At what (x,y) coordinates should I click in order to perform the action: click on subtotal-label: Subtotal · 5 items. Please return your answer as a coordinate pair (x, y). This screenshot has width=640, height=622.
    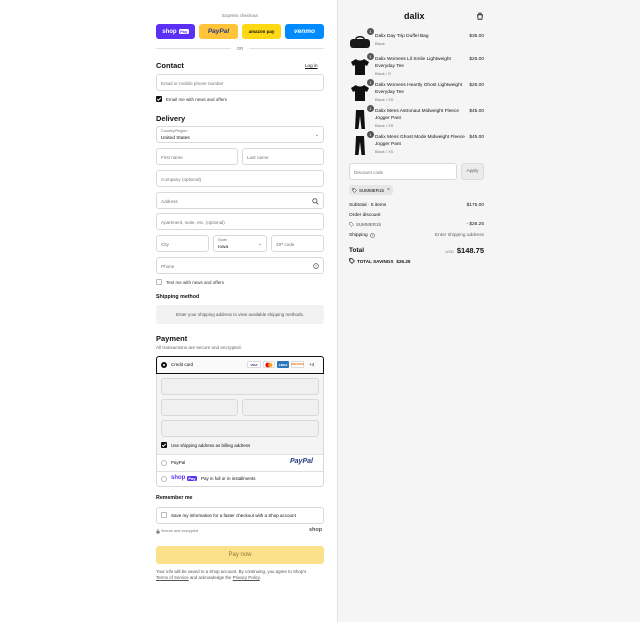
    Looking at the image, I should click on (368, 205).